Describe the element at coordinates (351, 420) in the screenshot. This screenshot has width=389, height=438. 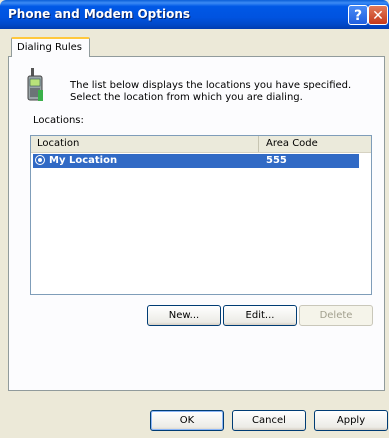
I see `apply-button: Apply` at that location.